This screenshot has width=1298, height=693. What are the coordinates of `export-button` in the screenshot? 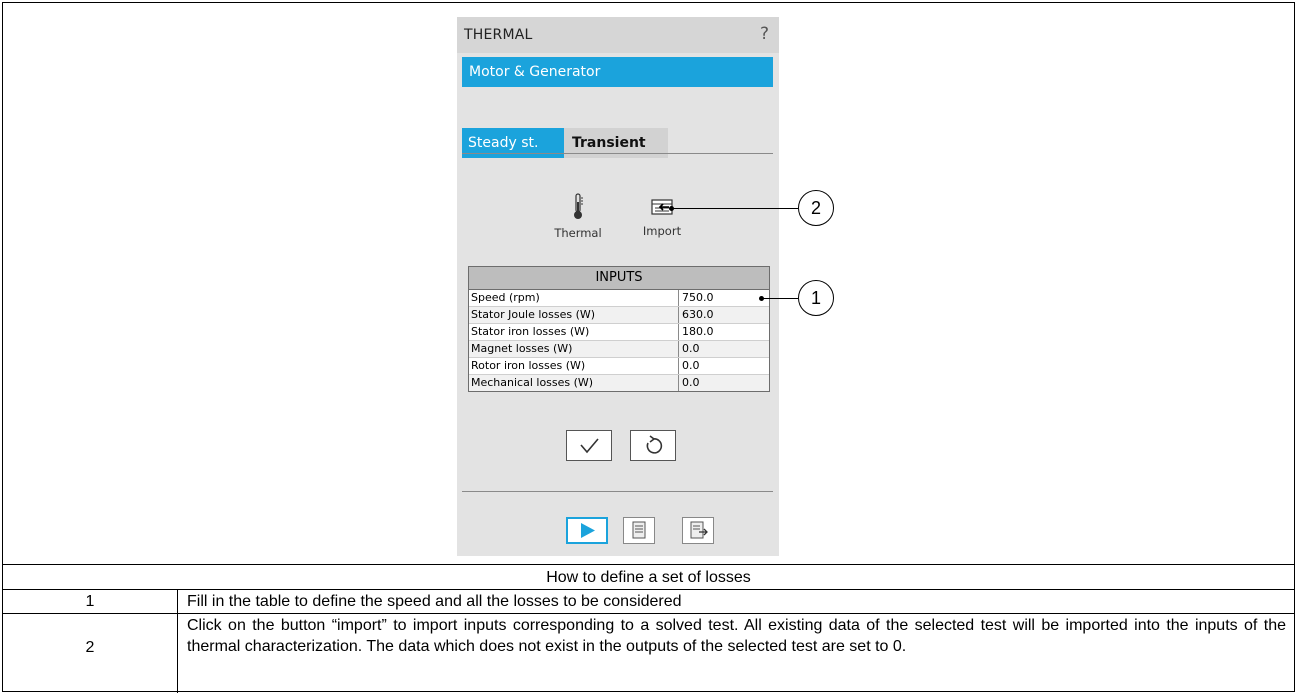 It's located at (698, 530).